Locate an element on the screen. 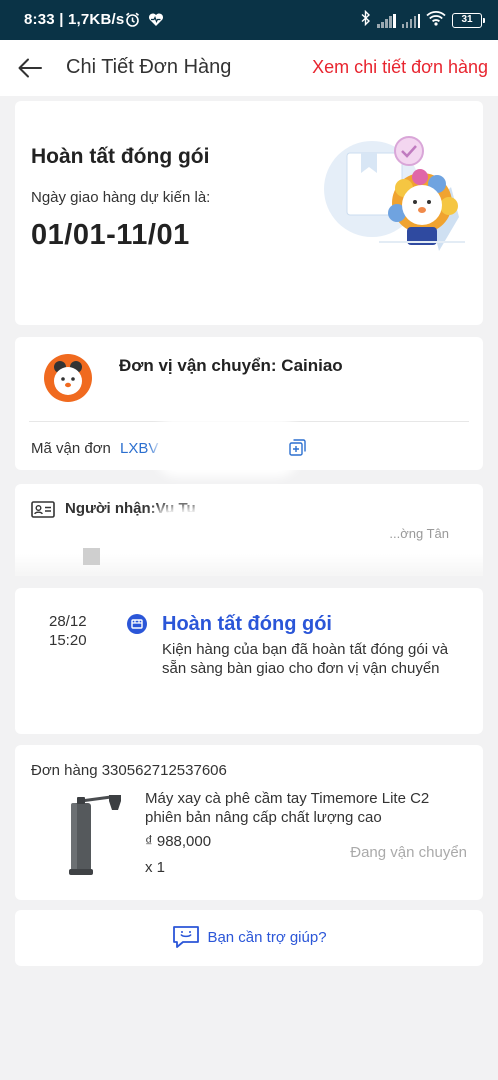  top-app-bar: Chi Tiết Đơn Hàng Xem chi tiết đơn hàng is located at coordinates (249, 68).